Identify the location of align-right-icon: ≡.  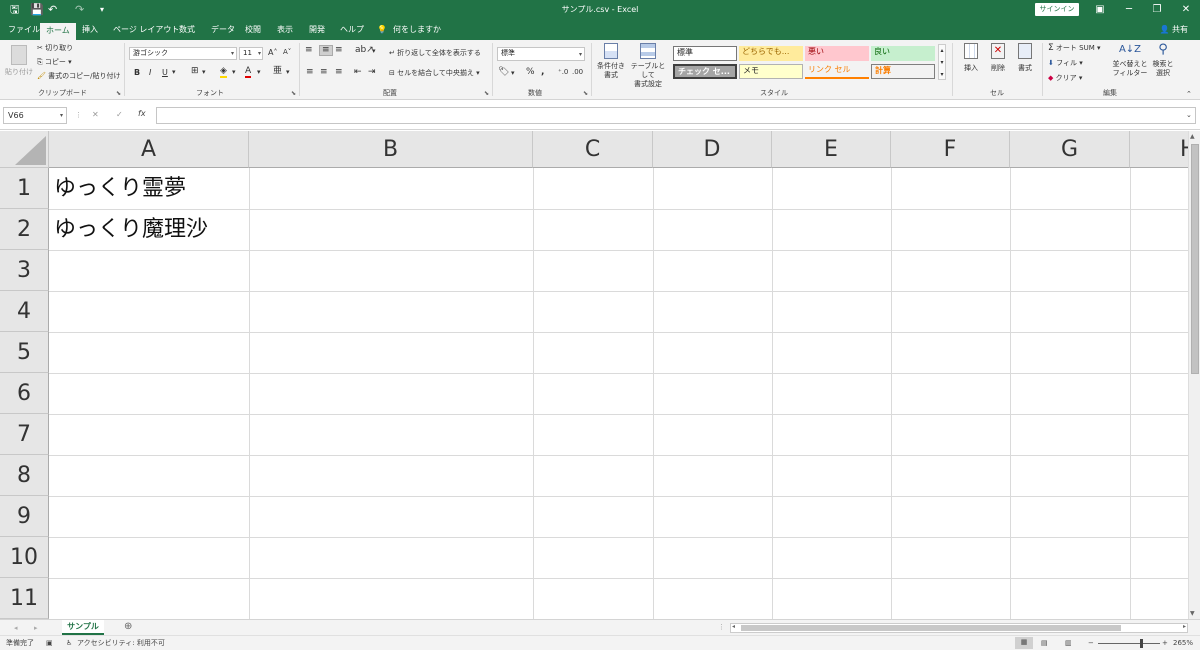
(339, 72).